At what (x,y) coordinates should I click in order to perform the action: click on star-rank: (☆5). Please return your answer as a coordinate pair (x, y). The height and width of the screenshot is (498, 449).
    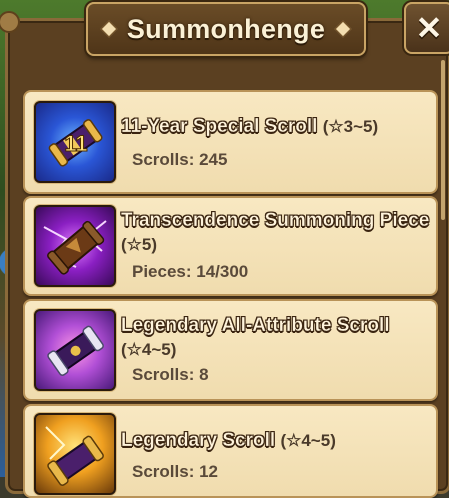
    Looking at the image, I should click on (139, 244).